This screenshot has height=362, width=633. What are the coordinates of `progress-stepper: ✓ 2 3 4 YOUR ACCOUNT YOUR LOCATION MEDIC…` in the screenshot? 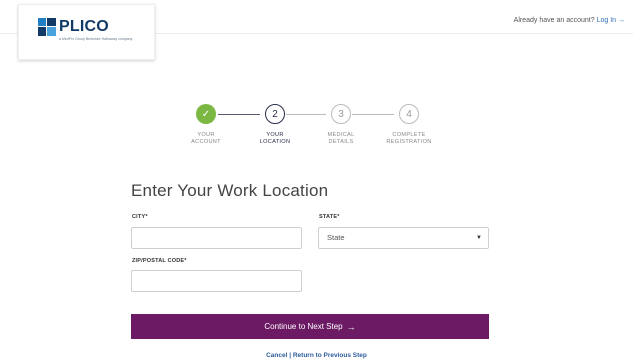 It's located at (321, 129).